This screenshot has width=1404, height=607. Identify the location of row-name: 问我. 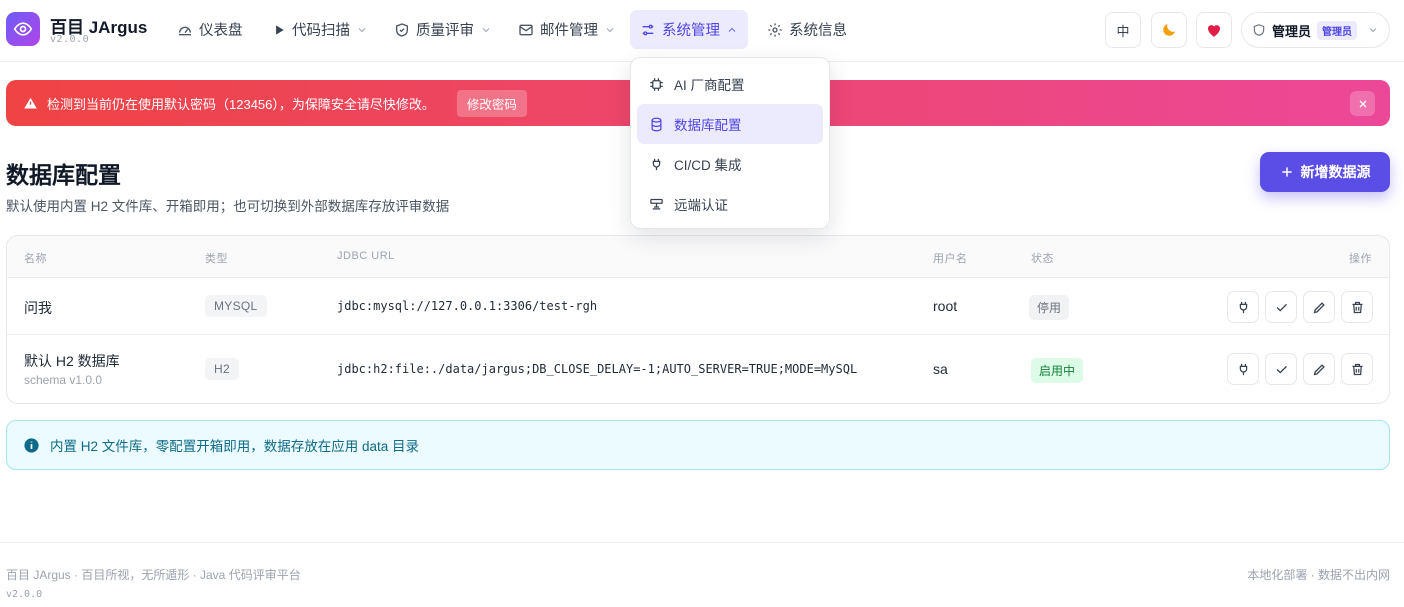
(38, 308).